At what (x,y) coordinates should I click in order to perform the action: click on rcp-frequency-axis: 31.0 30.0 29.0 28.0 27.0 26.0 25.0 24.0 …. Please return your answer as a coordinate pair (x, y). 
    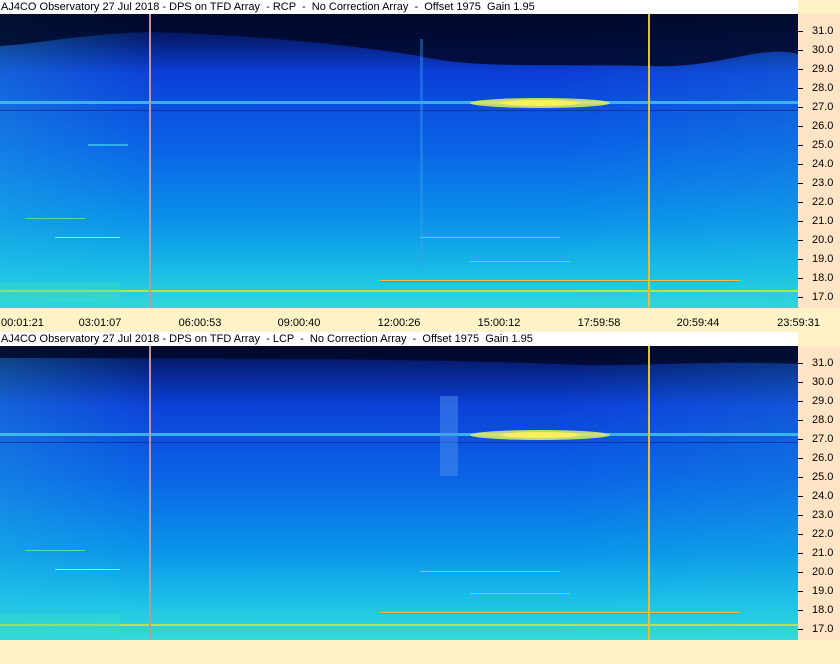
    Looking at the image, I should click on (819, 161).